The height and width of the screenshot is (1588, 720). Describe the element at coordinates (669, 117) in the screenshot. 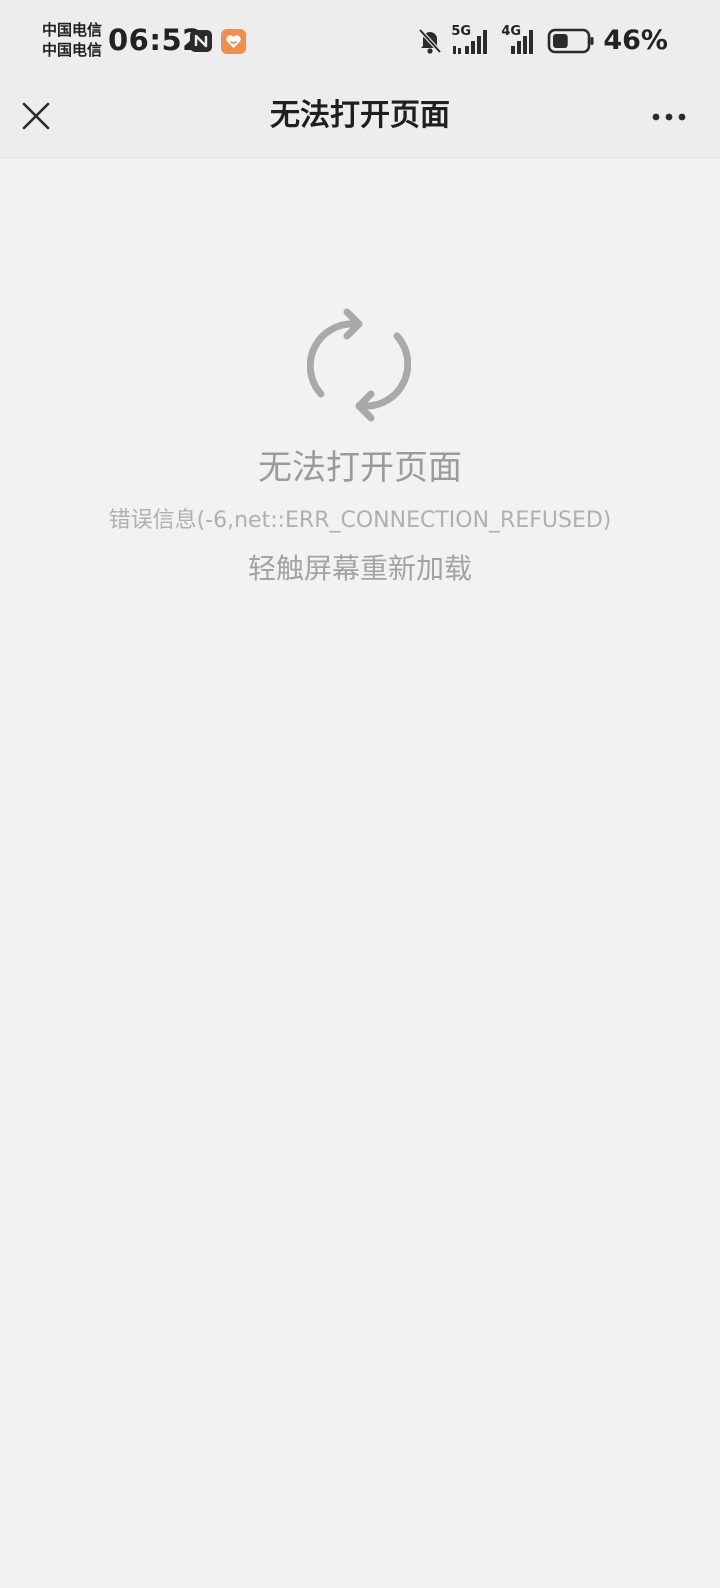

I see `more-icon` at that location.